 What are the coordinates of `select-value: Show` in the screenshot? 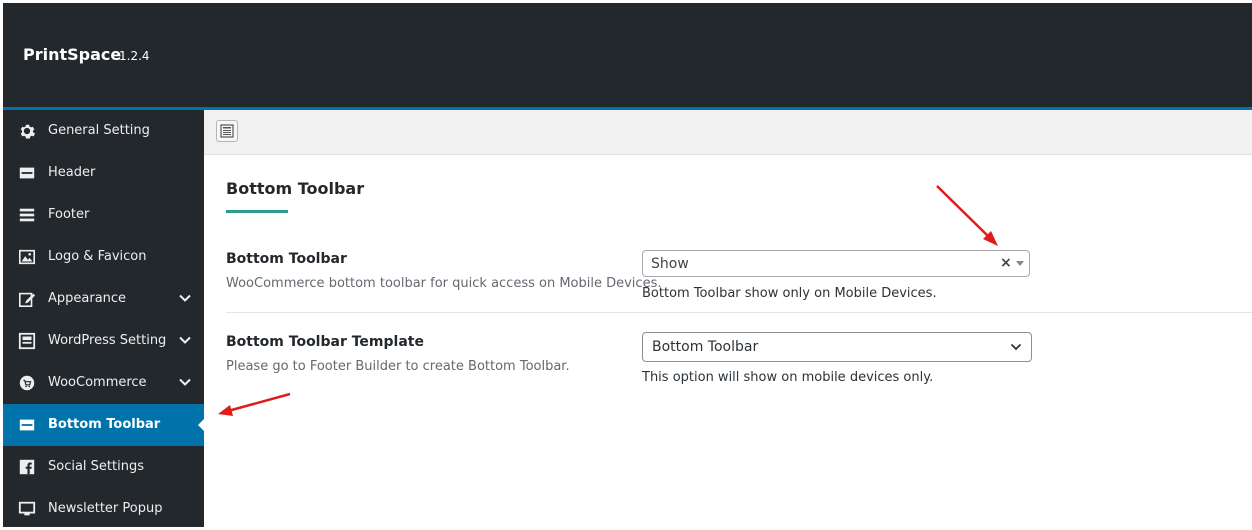 It's located at (670, 264).